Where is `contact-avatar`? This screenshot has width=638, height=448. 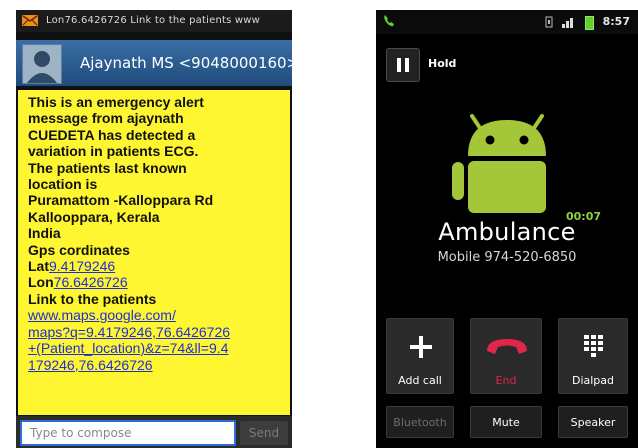 contact-avatar is located at coordinates (42, 64).